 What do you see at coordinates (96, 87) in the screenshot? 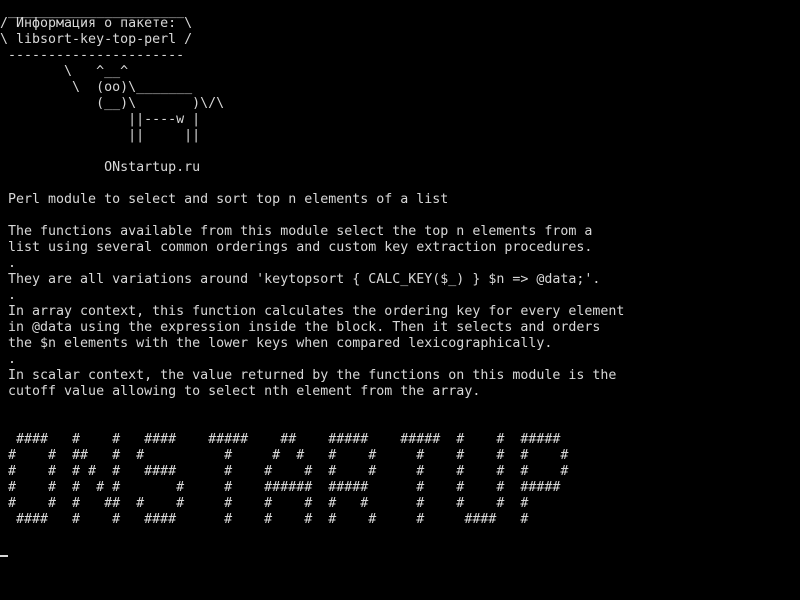
I see `cow-art-line: \ (oo)\_______` at bounding box center [96, 87].